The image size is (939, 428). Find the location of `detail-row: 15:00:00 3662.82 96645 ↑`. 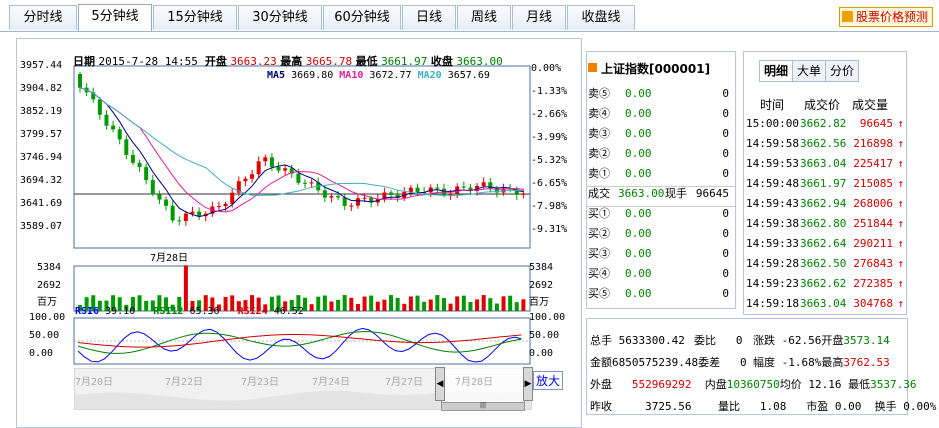

detail-row: 15:00:00 3662.82 96645 ↑ is located at coordinates (825, 124).